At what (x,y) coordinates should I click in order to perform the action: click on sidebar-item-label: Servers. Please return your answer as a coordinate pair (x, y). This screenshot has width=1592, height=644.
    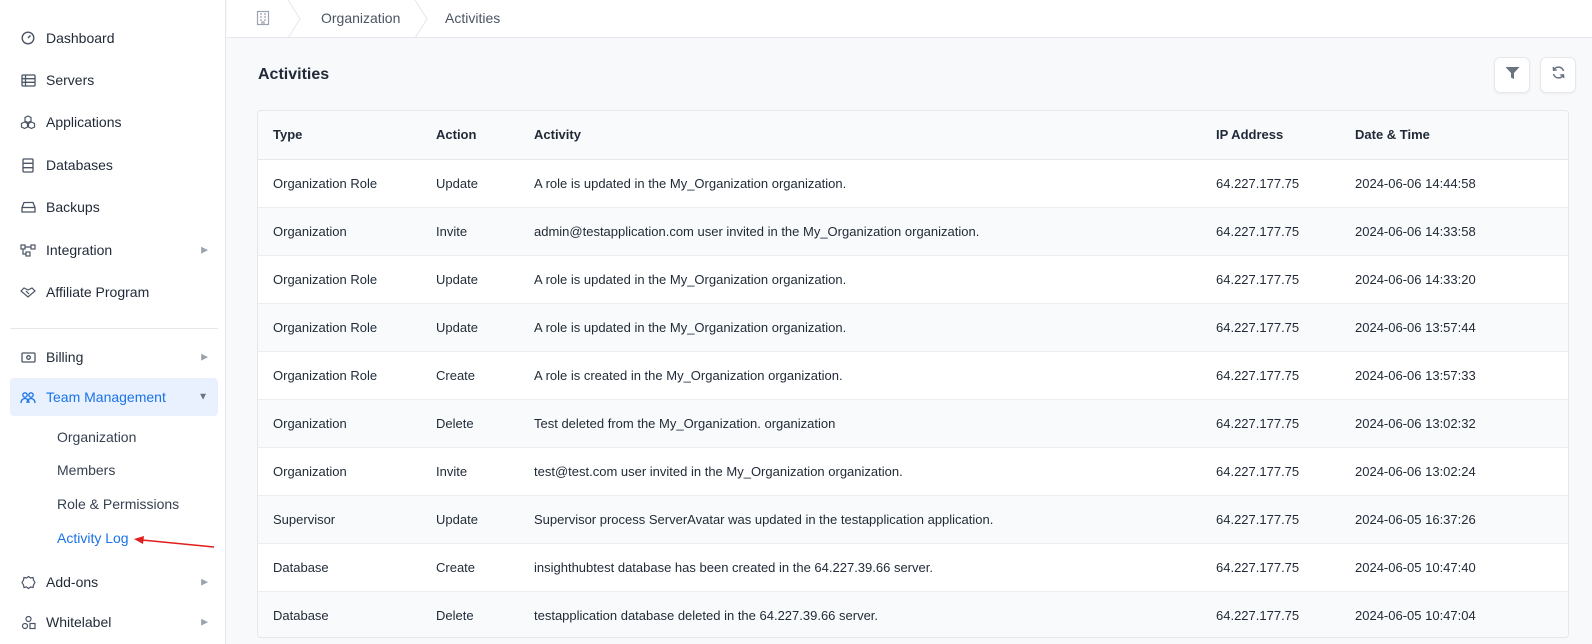
    Looking at the image, I should click on (70, 80).